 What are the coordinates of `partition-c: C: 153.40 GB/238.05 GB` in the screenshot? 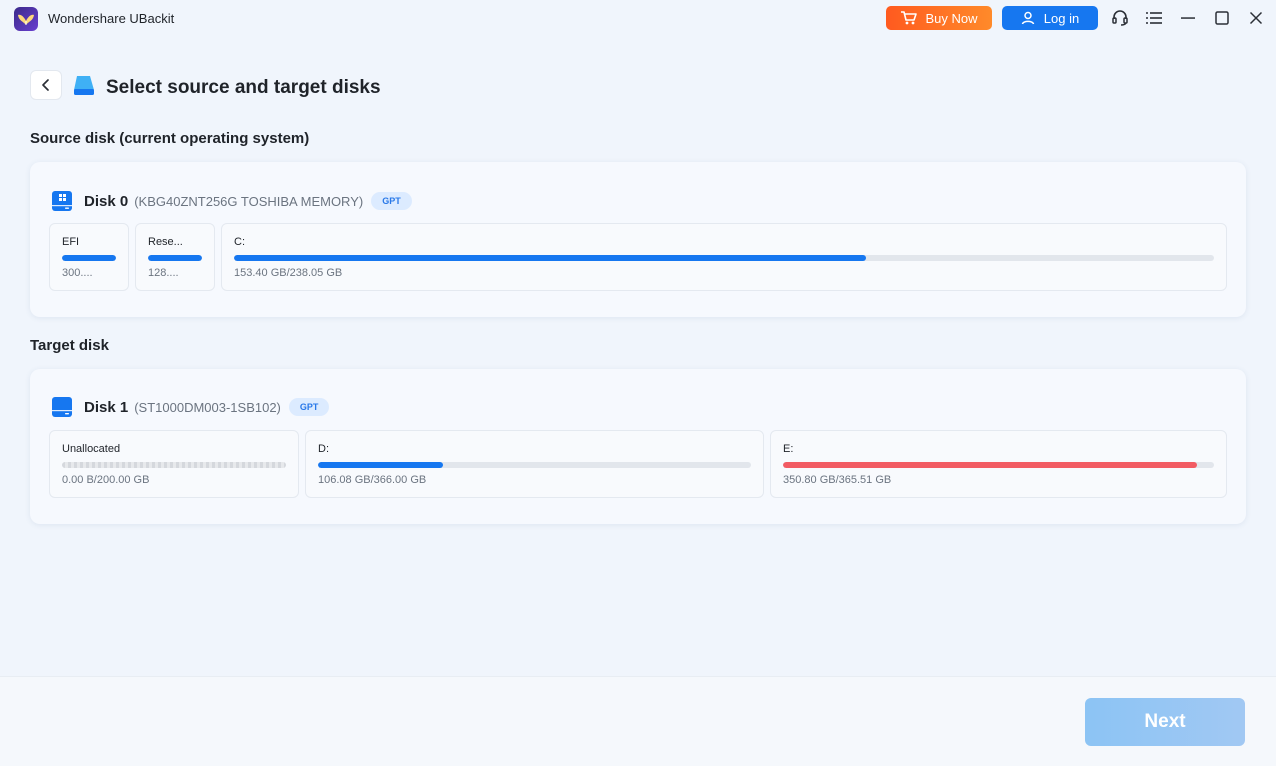 It's located at (724, 257).